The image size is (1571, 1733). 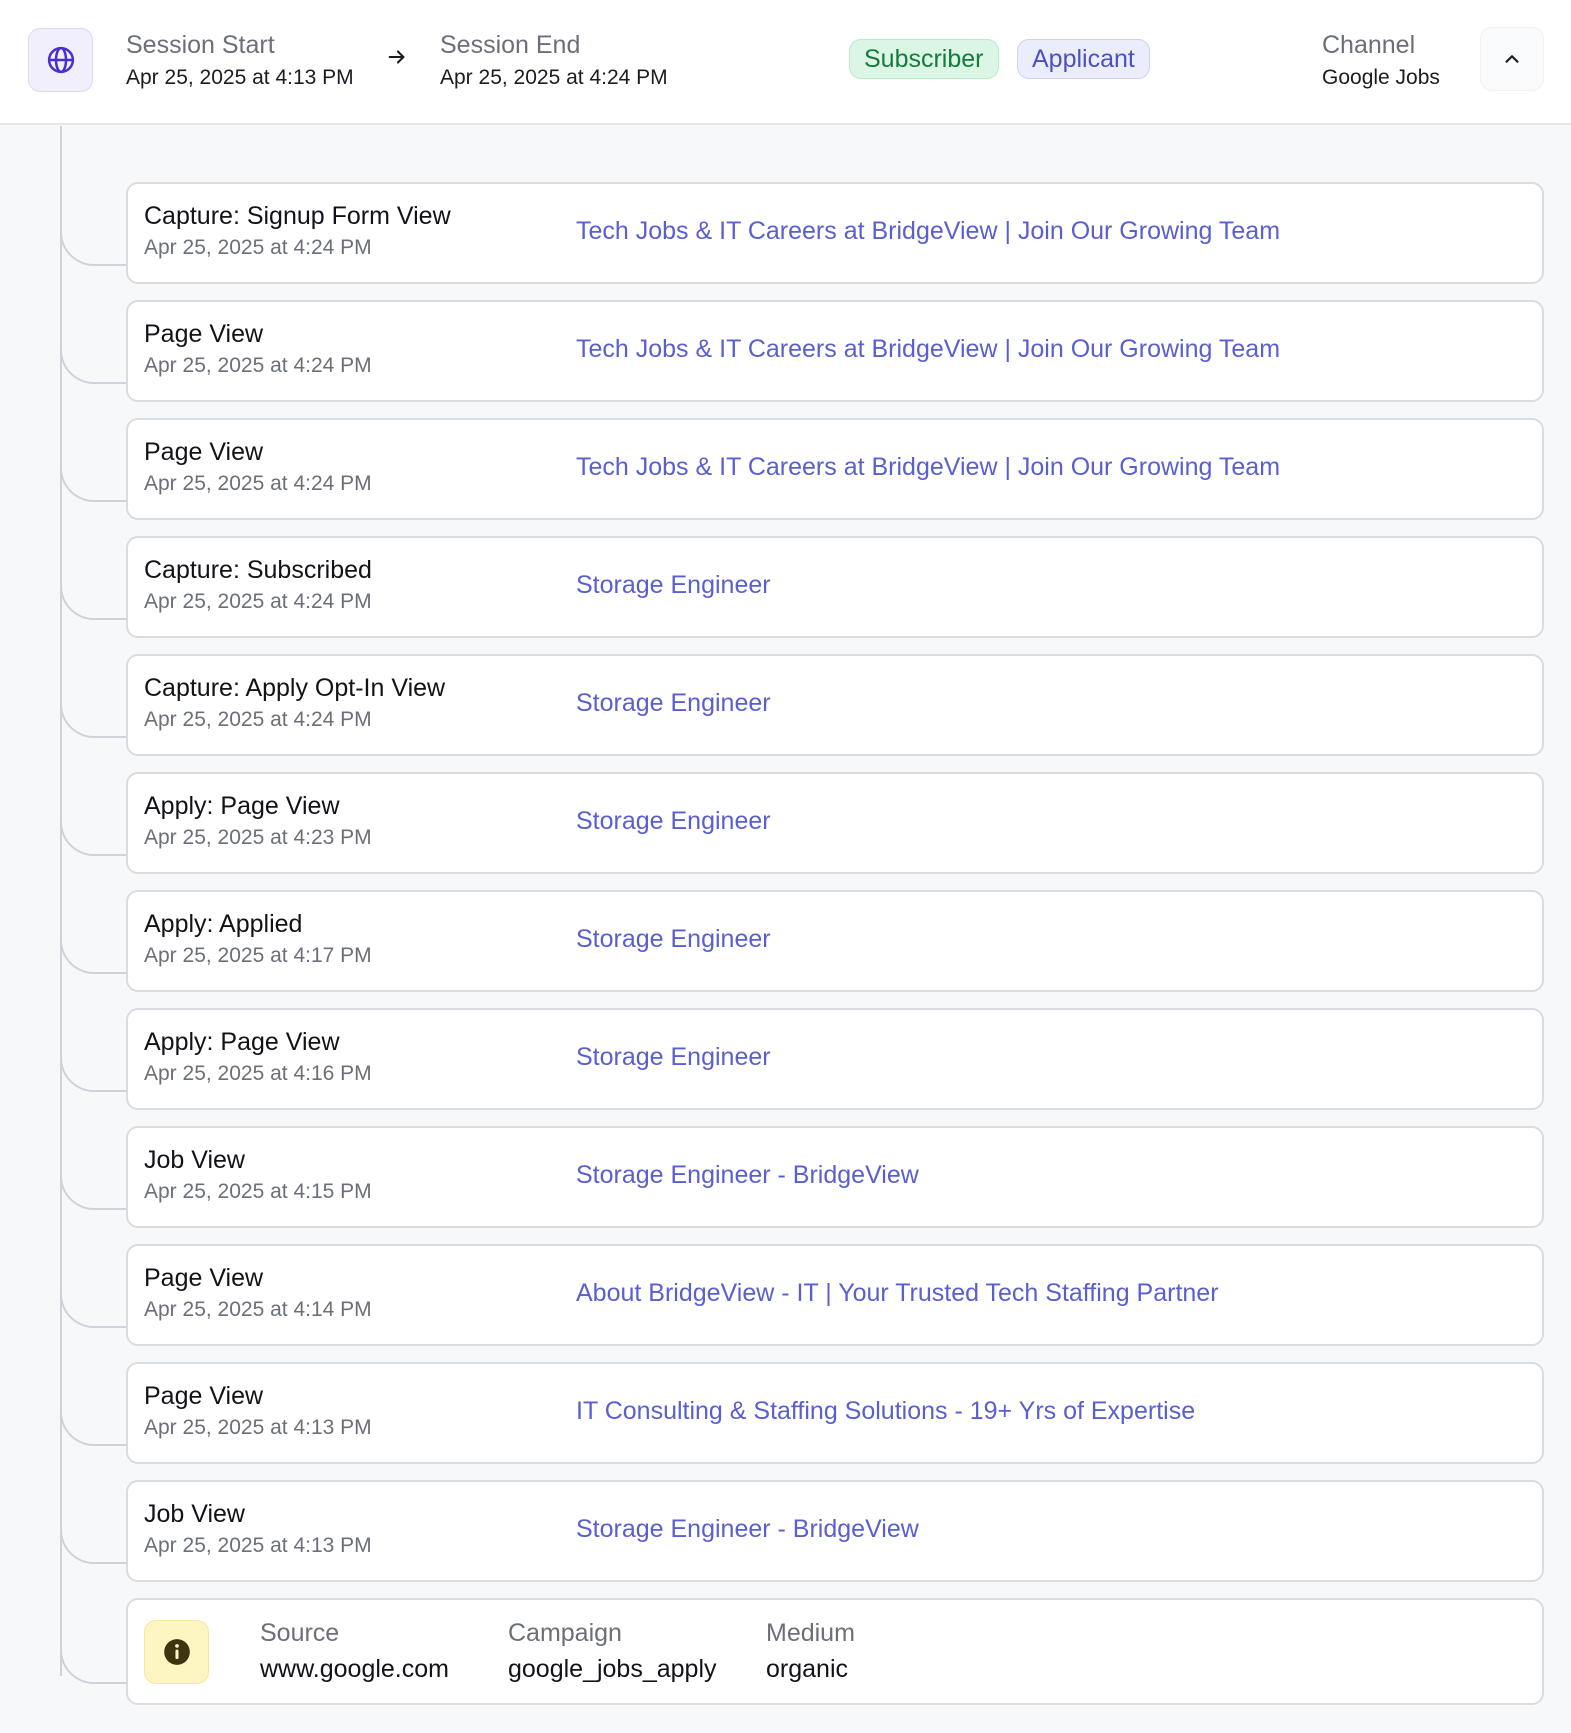 I want to click on session-start-value: Apr 25, 2025 at 4:13 PM, so click(x=240, y=77).